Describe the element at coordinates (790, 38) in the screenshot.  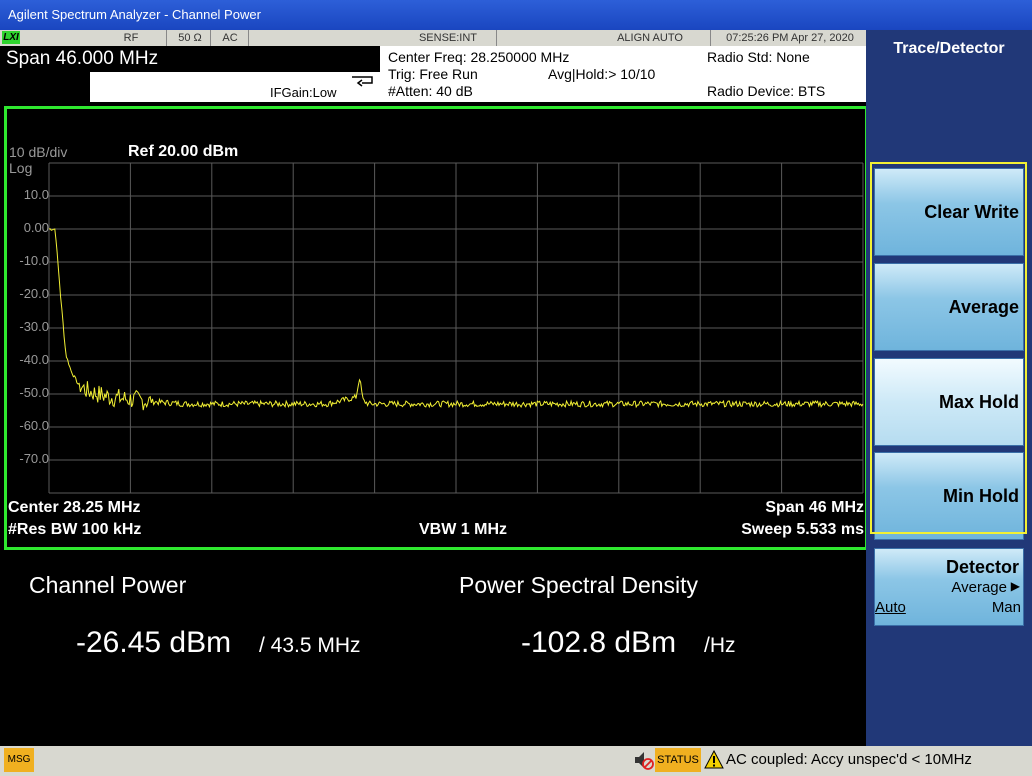
I see `datetime: 07:25:26 PM Apr 27, 2020` at that location.